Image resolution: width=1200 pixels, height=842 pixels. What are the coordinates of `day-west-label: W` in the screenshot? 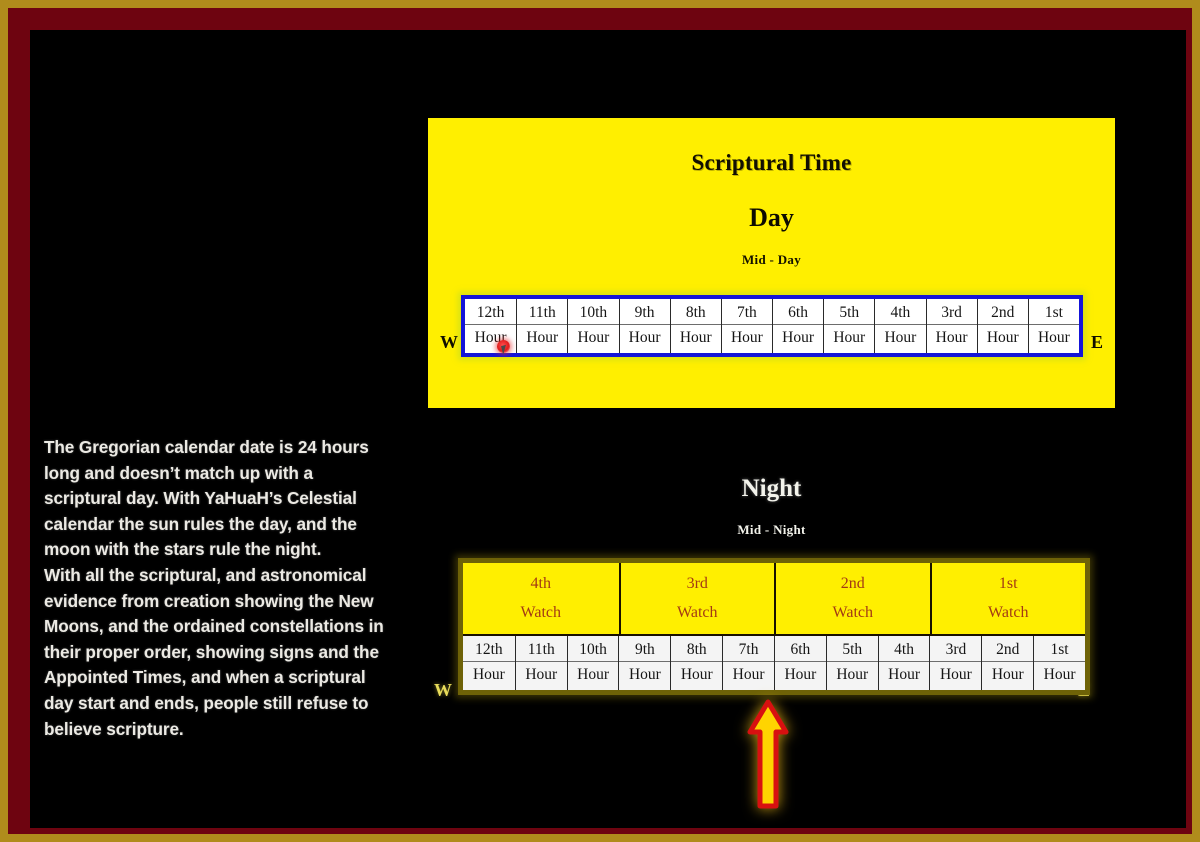 It's located at (449, 342).